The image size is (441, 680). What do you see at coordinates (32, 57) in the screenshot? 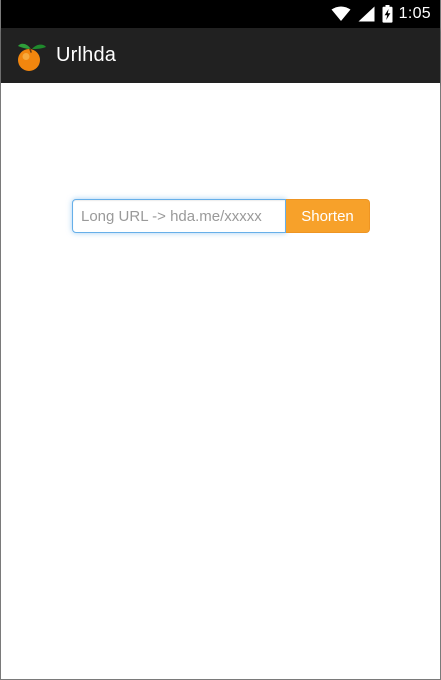
I see `orange-fruit-icon` at bounding box center [32, 57].